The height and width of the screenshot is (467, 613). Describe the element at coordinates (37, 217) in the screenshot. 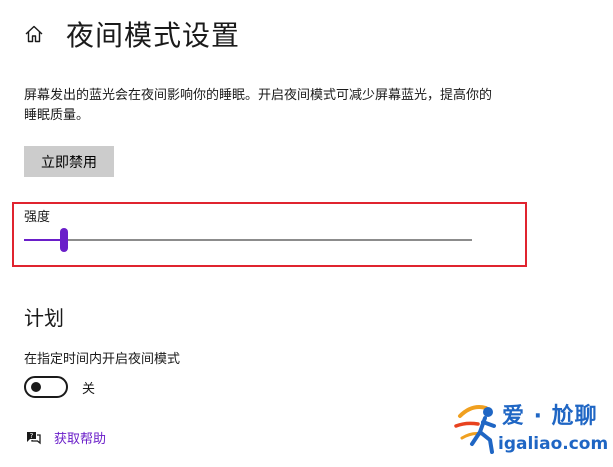

I see `strength-label: 强度` at that location.